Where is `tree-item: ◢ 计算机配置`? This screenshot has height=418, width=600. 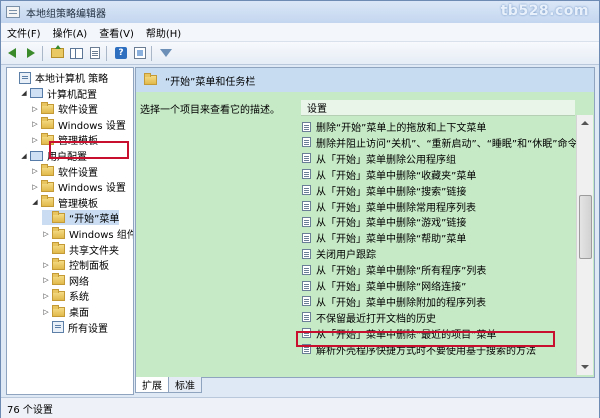
tree-item: ◢ 计算机配置 is located at coordinates (58, 93).